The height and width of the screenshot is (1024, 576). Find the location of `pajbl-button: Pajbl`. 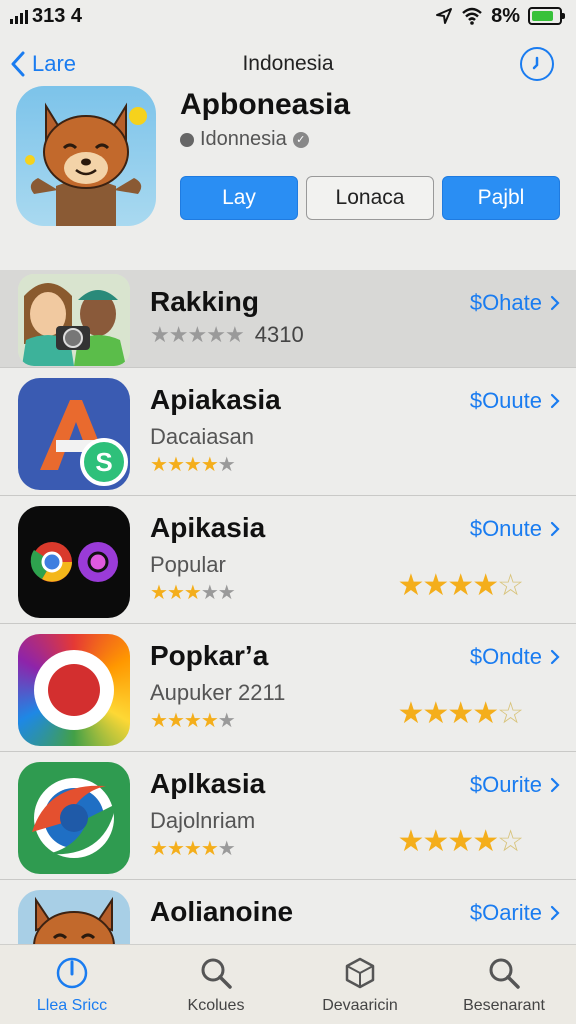

pajbl-button: Pajbl is located at coordinates (501, 198).